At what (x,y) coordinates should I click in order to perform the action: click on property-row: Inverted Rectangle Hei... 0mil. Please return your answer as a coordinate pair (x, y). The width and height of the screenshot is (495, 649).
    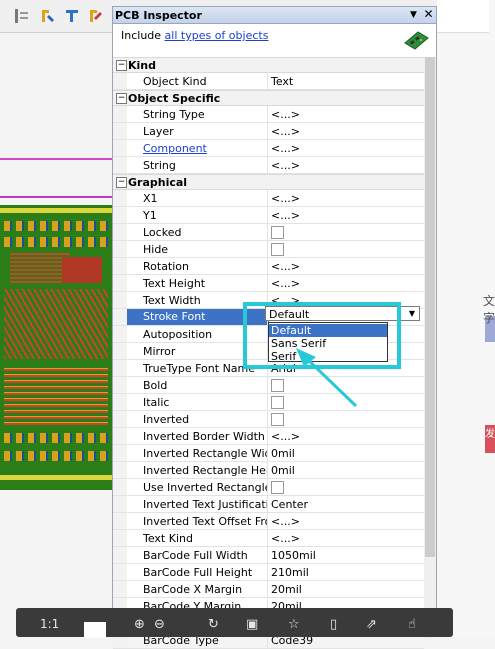
    Looking at the image, I should click on (268, 470).